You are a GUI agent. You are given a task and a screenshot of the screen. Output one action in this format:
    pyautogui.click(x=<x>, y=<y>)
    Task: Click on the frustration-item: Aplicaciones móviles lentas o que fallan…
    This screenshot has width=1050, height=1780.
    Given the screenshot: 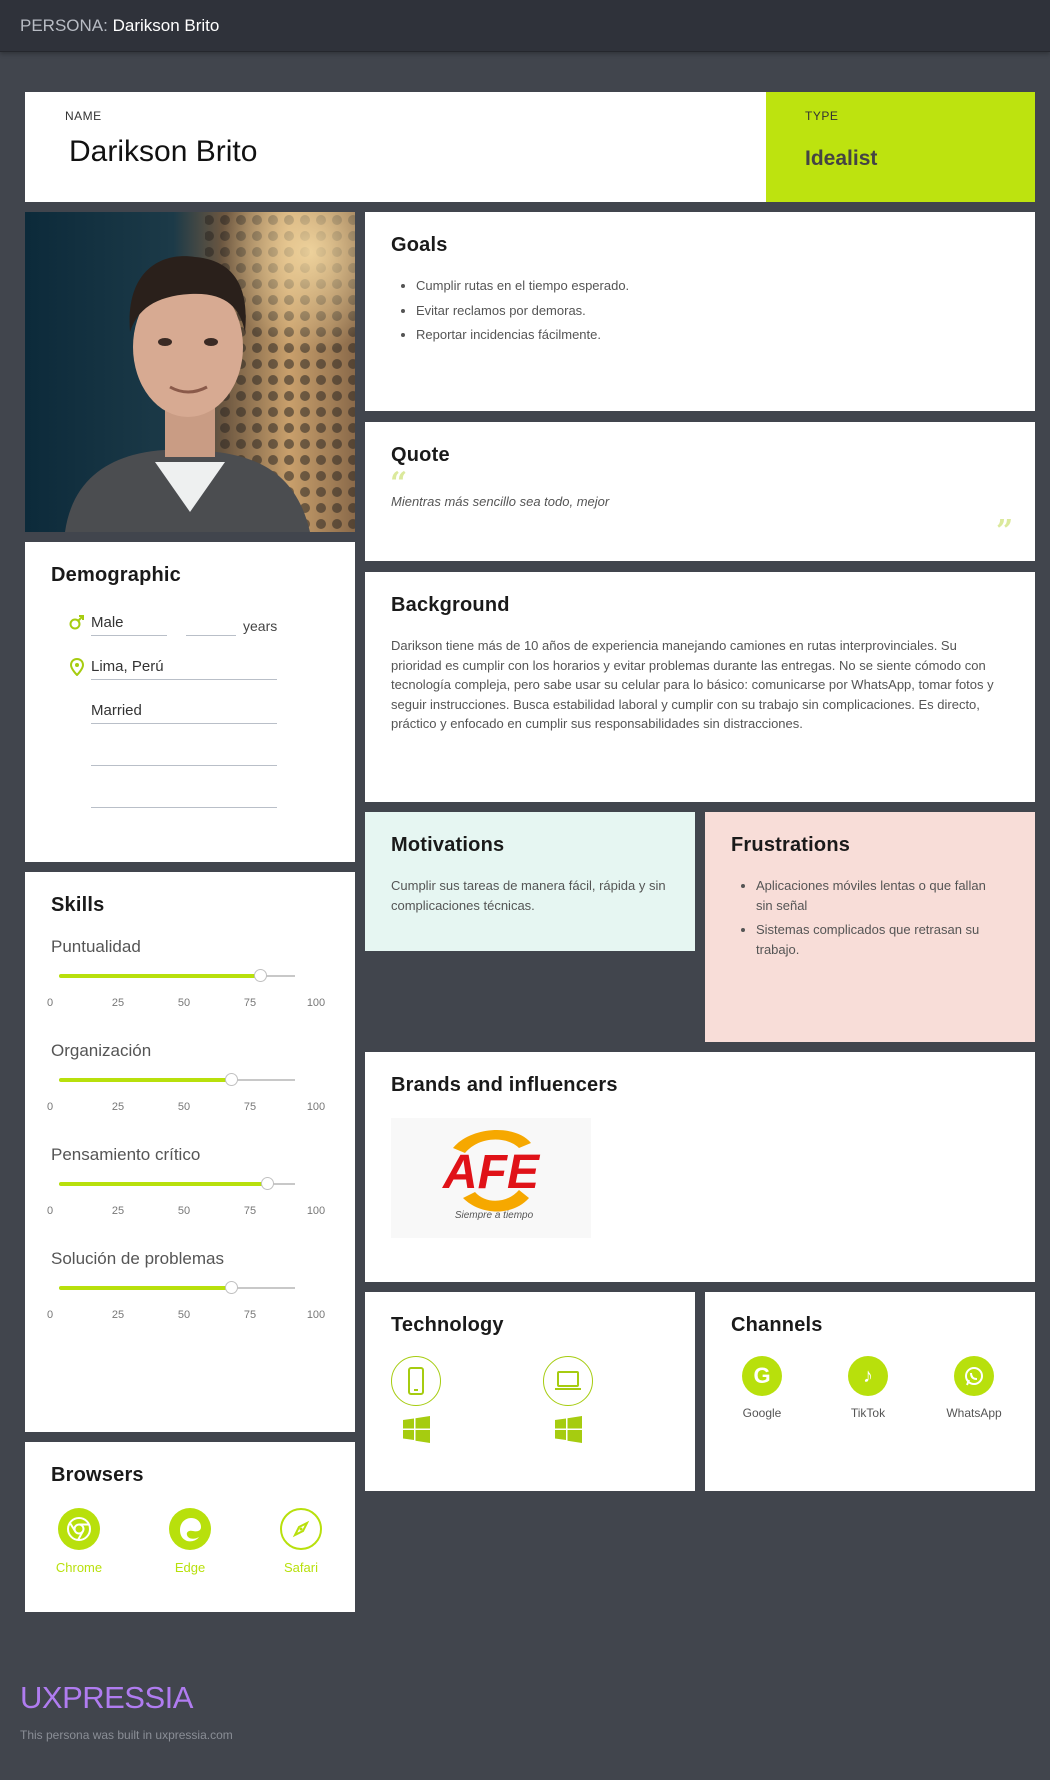 What is the action you would take?
    pyautogui.click(x=878, y=896)
    